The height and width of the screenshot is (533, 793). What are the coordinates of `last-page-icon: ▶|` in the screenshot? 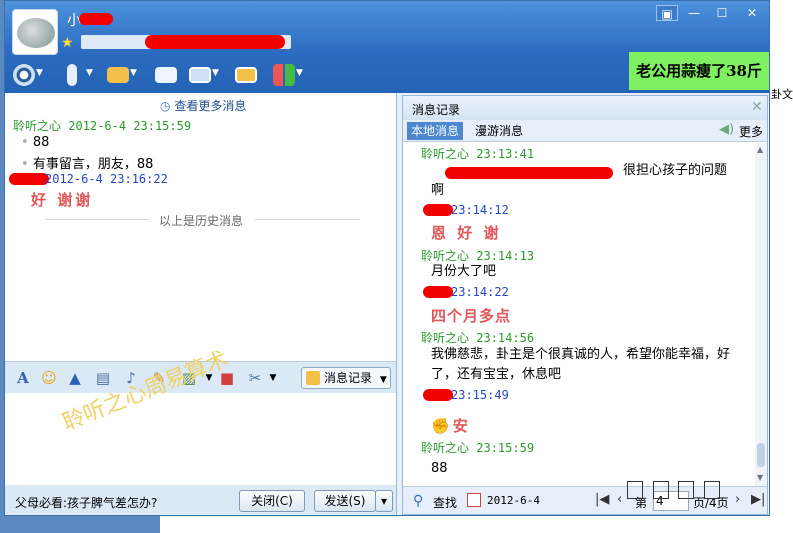 It's located at (758, 499).